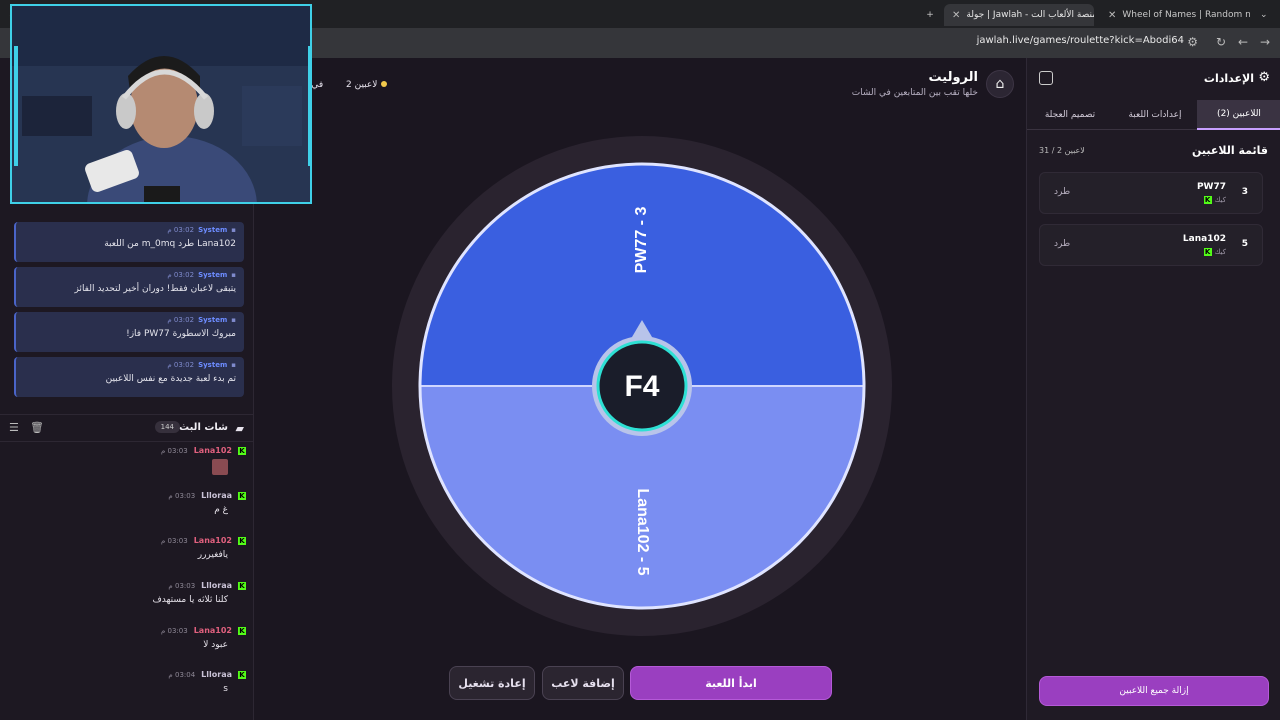  I want to click on tab-game-settings: إعدادات اللعبة, so click(1155, 115).